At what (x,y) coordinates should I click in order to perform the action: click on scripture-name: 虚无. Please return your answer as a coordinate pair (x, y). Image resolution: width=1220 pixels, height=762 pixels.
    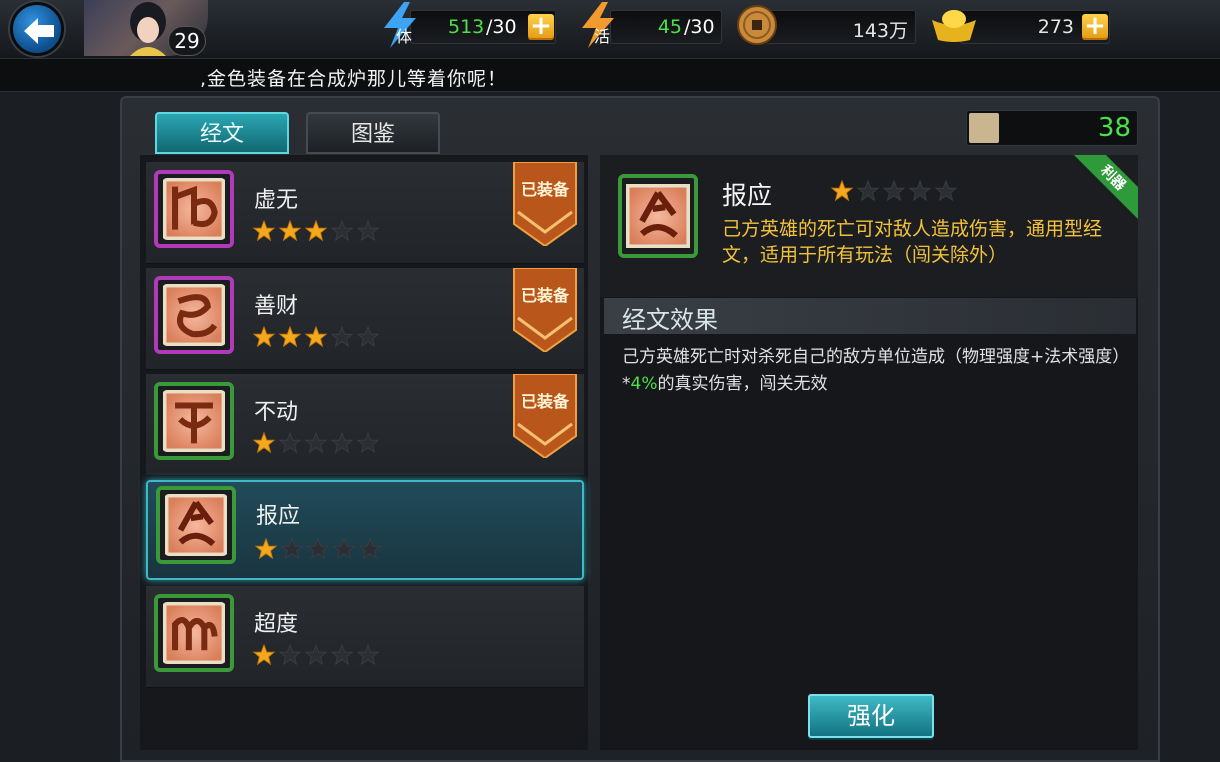
    Looking at the image, I should click on (276, 200).